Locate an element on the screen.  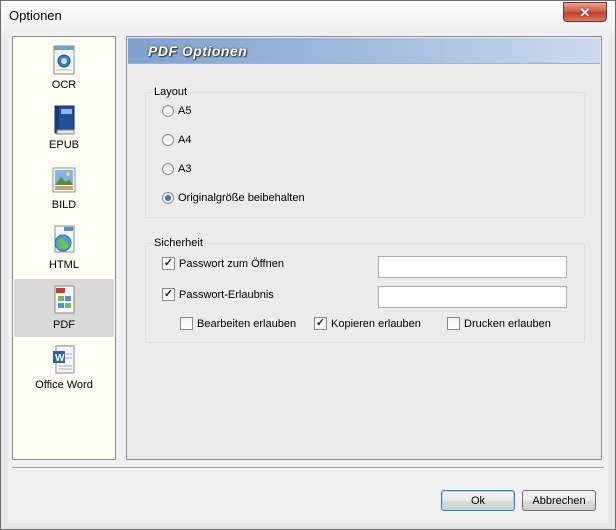
pane-title: PDF Optionen is located at coordinates (198, 51).